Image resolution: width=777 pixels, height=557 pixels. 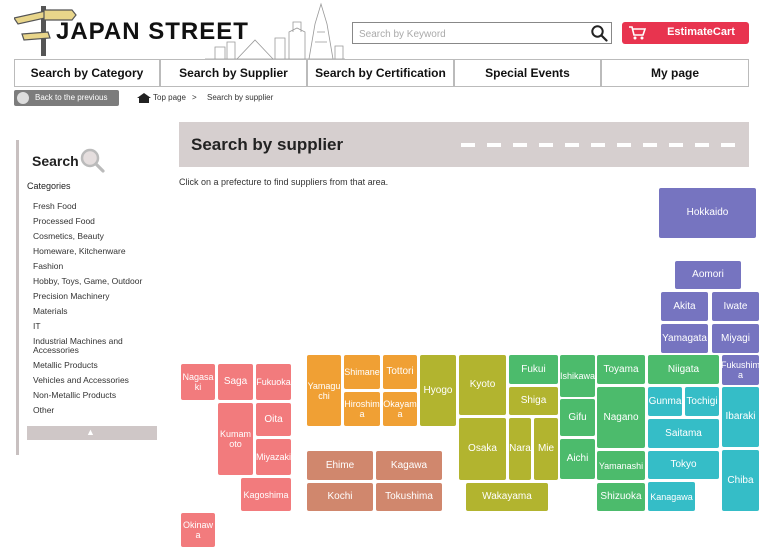 I want to click on chevron-up-icon: ▲, so click(x=90, y=432).